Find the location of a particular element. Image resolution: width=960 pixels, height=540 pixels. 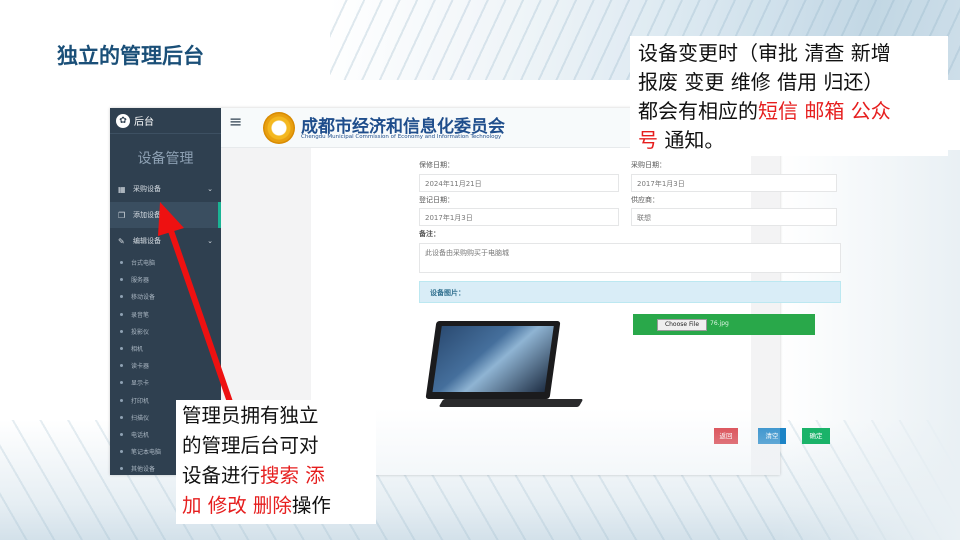

sidebar-subitem: 台式电脑 is located at coordinates (165, 262).